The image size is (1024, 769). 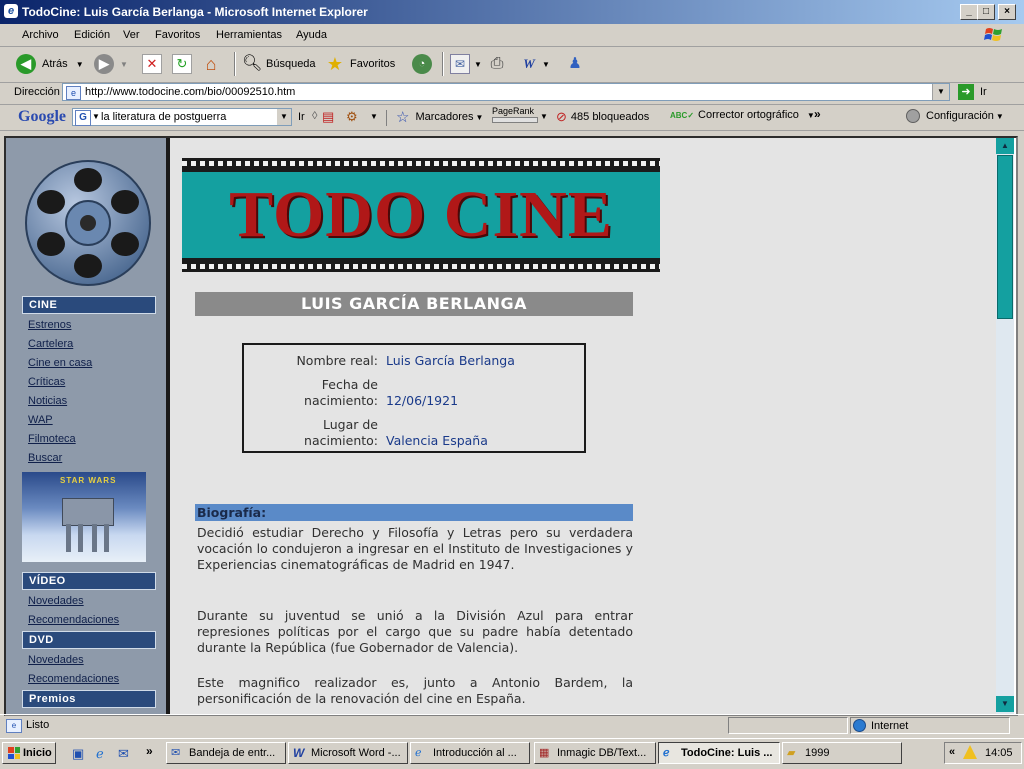 I want to click on warning-icon, so click(x=970, y=752).